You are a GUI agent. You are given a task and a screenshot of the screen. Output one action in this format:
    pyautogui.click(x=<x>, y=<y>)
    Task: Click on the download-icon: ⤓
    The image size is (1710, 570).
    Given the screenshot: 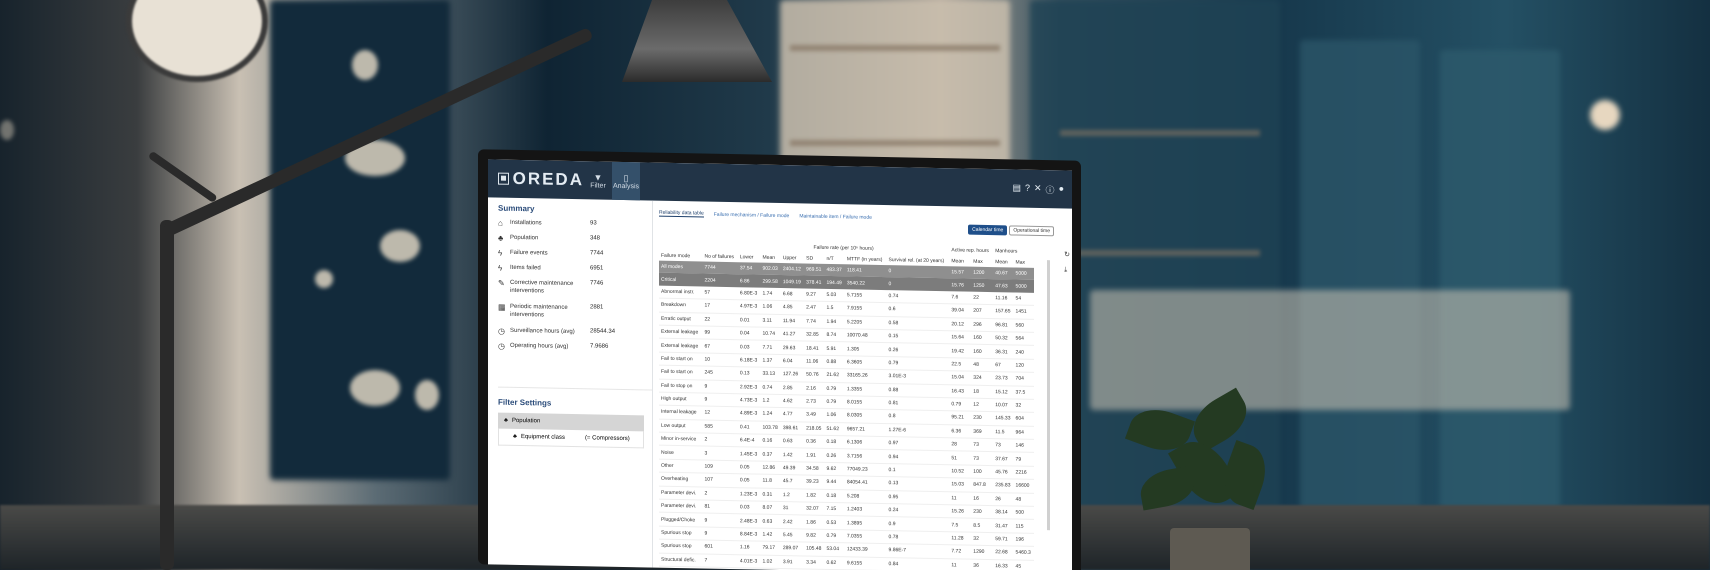 What is the action you would take?
    pyautogui.click(x=1067, y=270)
    